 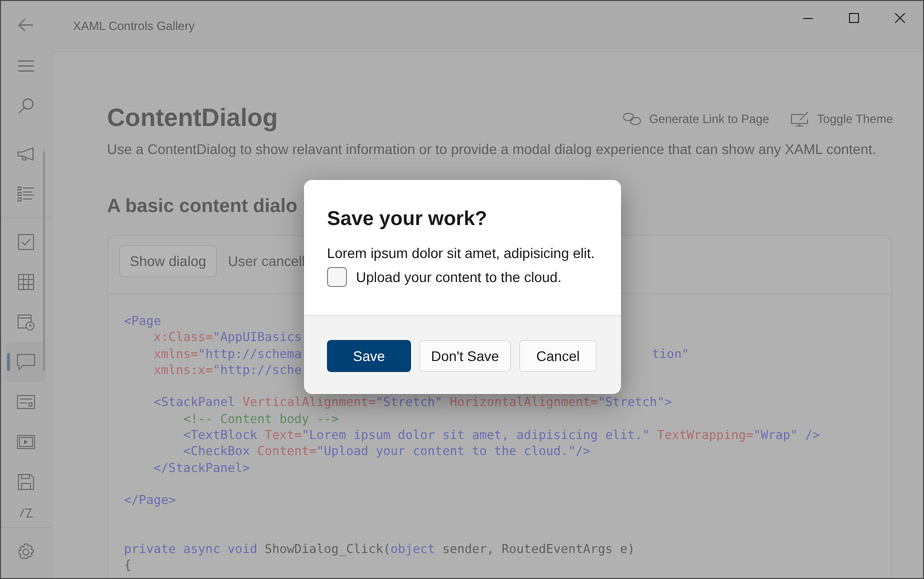 I want to click on page-title: ContentDialog, so click(x=192, y=118).